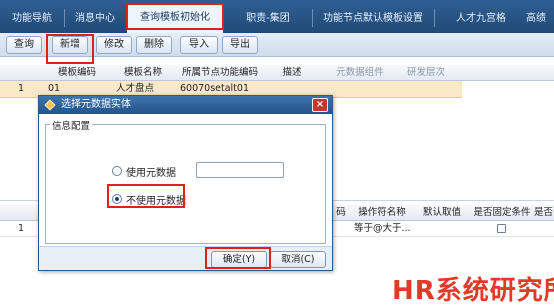  Describe the element at coordinates (185, 105) in the screenshot. I see `dialog-title-bar: 选择元数据实体 ×` at that location.